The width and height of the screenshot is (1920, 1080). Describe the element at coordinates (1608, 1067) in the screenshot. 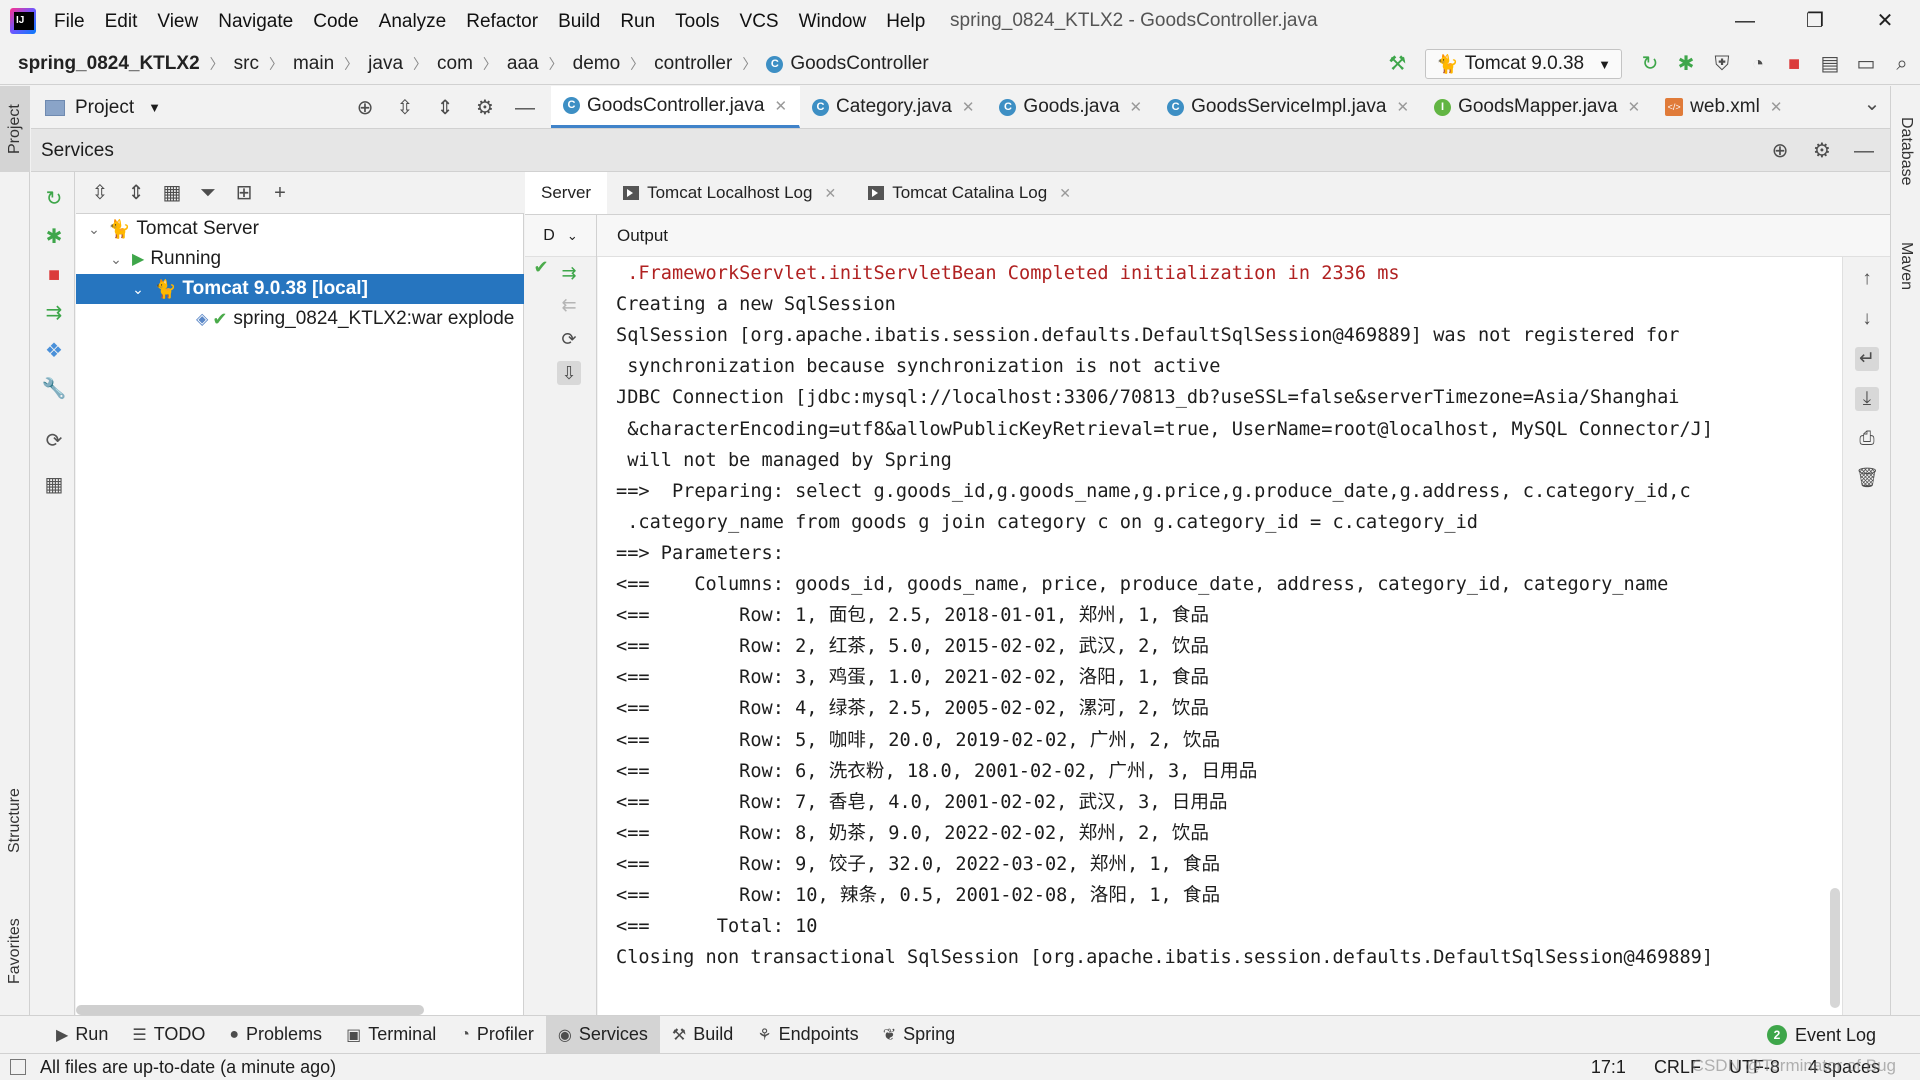

I see `caret-position: 17:1` at that location.